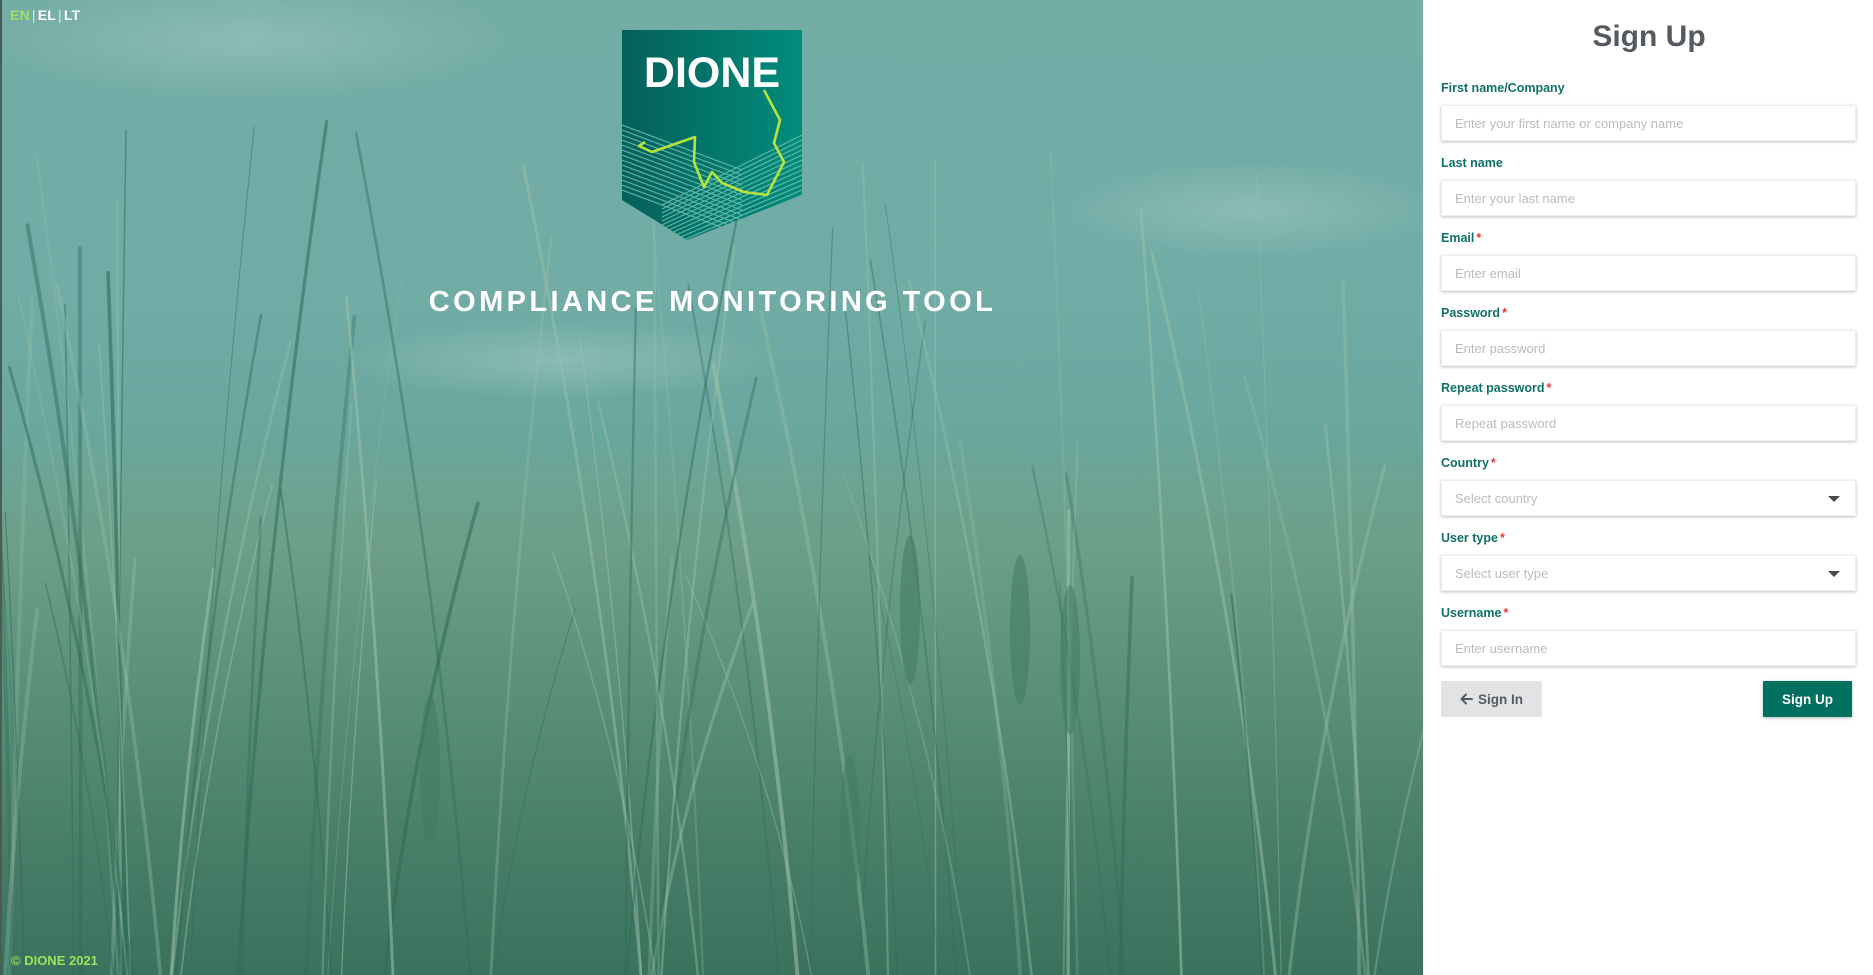 The width and height of the screenshot is (1873, 975). Describe the element at coordinates (1649, 36) in the screenshot. I see `page-title: Sign Up` at that location.